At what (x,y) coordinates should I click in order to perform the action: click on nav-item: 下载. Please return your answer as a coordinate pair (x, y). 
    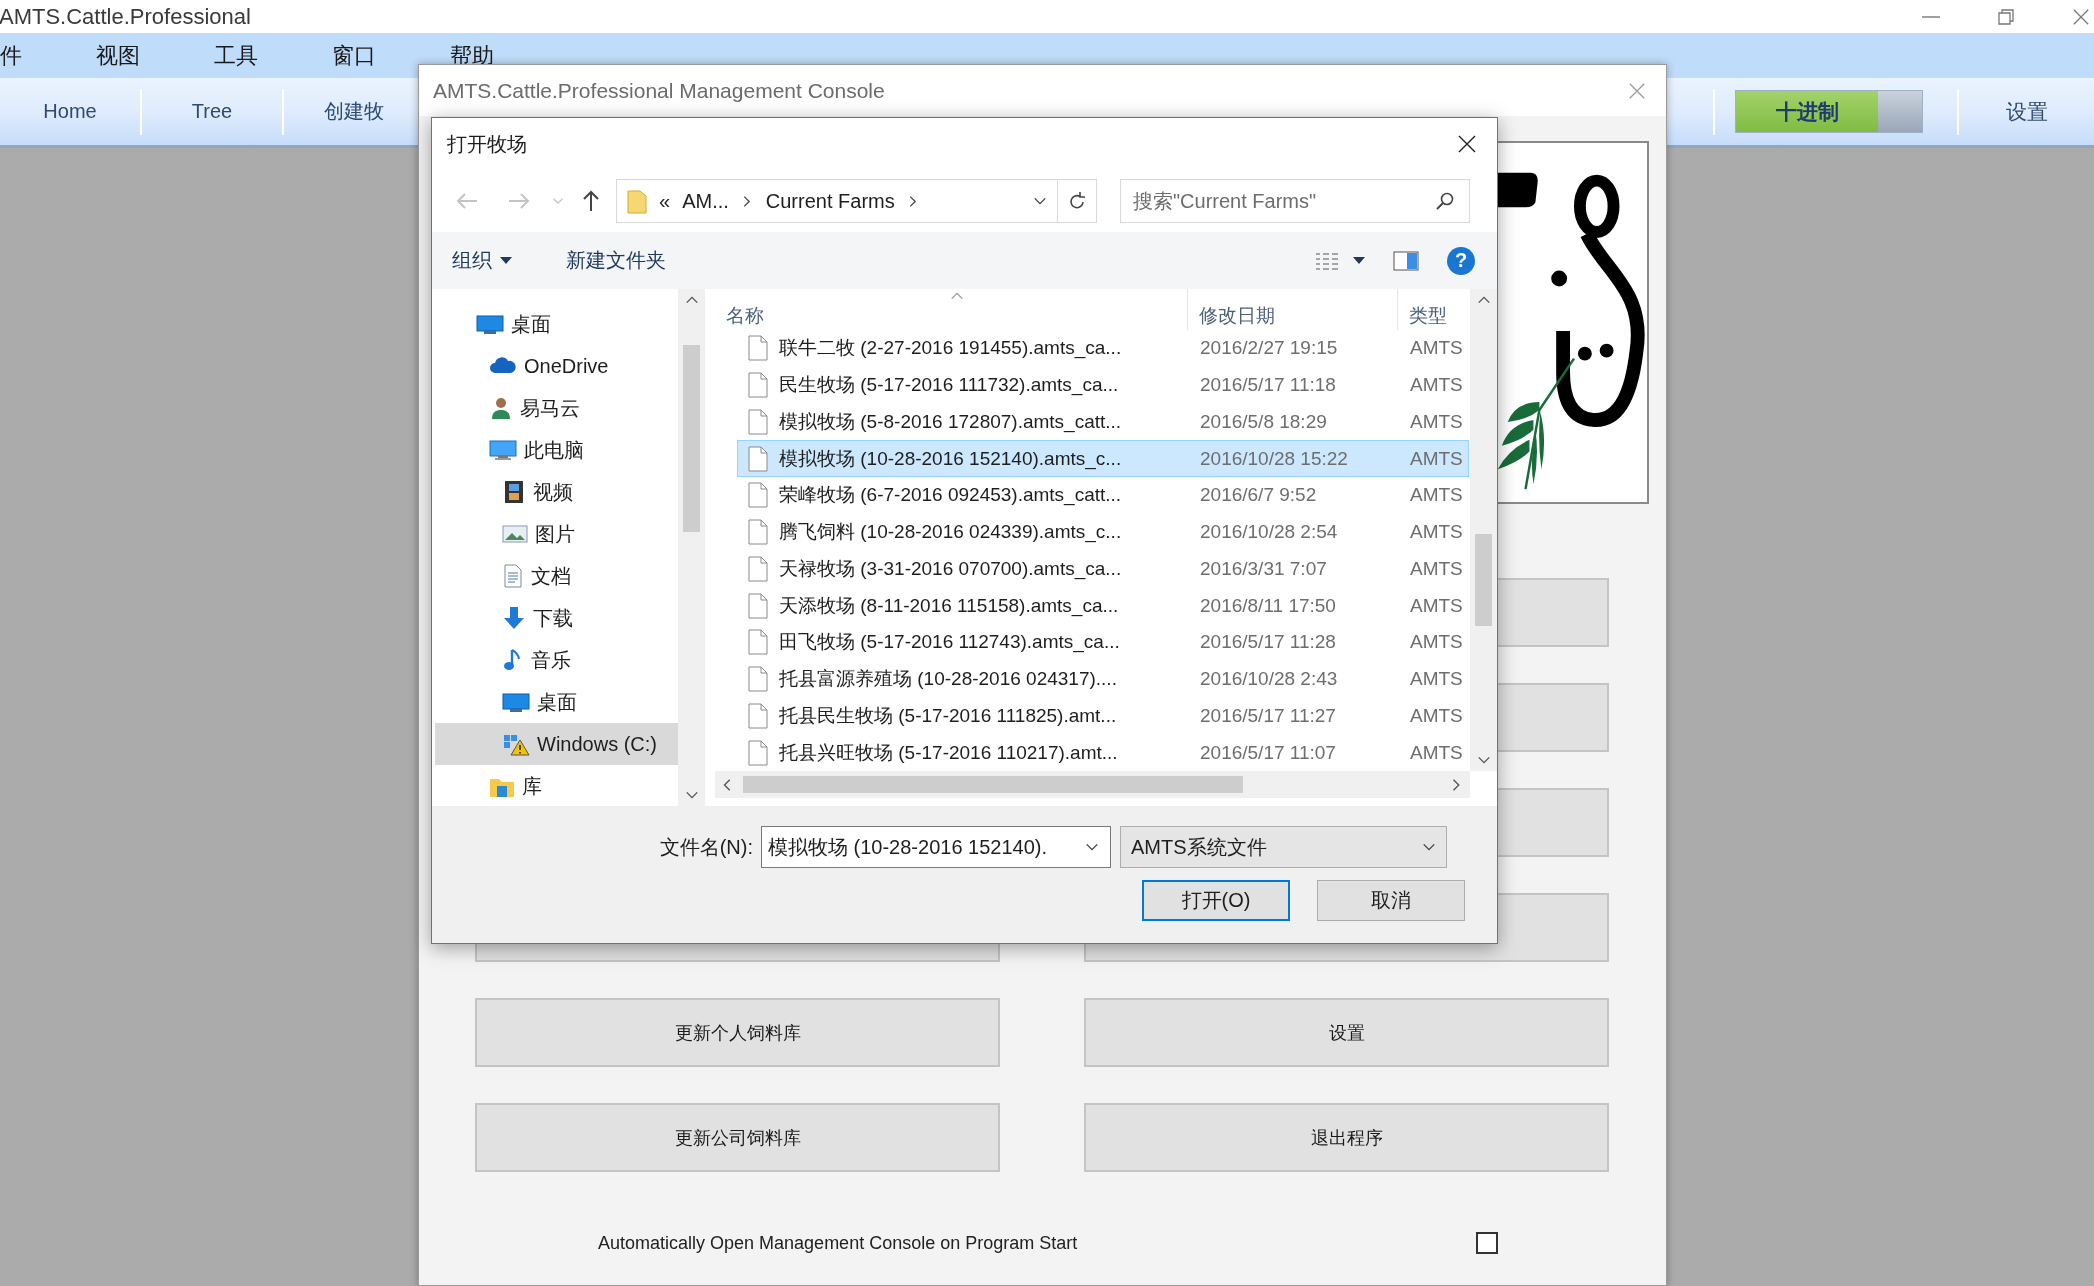
    Looking at the image, I should click on (556, 618).